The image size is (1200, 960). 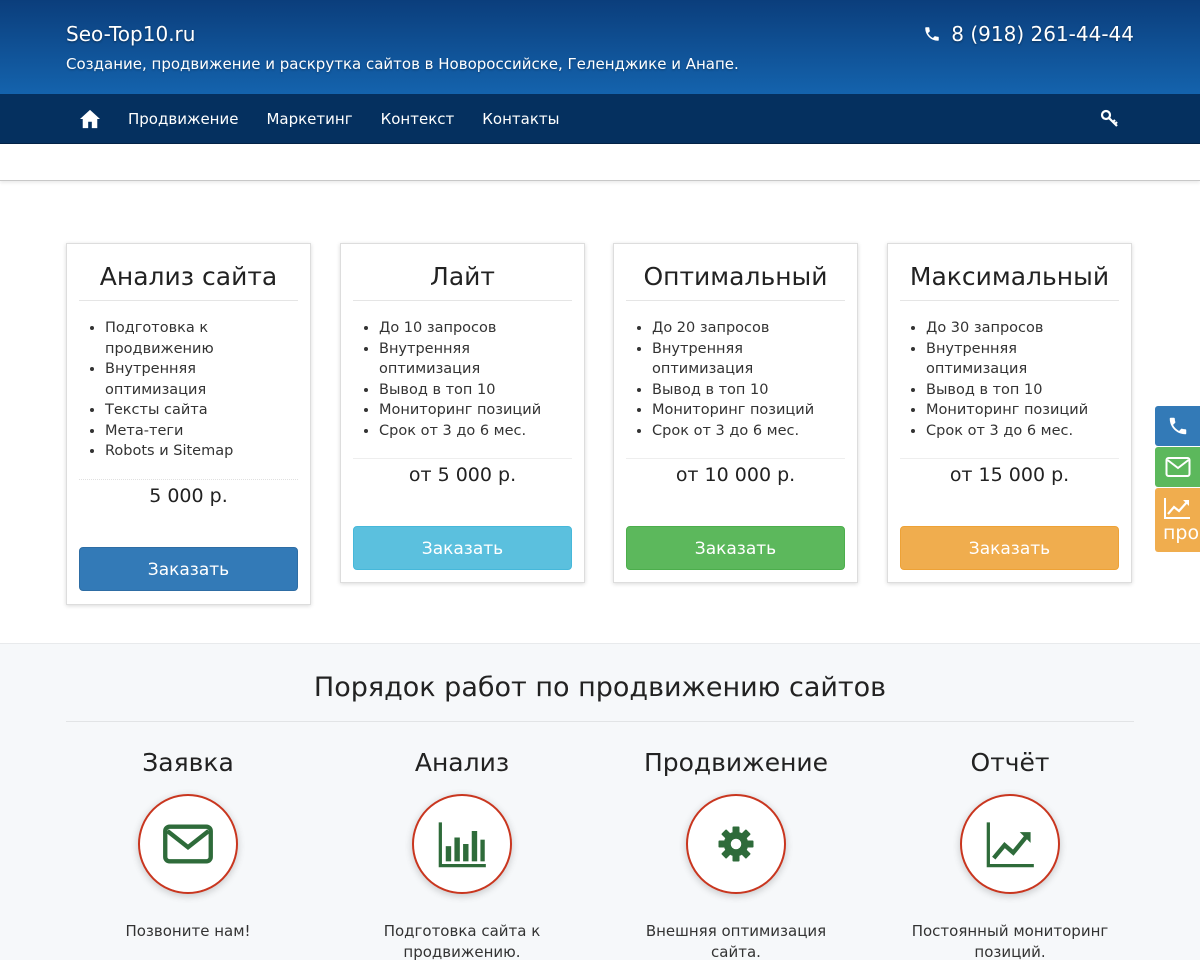 I want to click on sub-bar, so click(x=600, y=162).